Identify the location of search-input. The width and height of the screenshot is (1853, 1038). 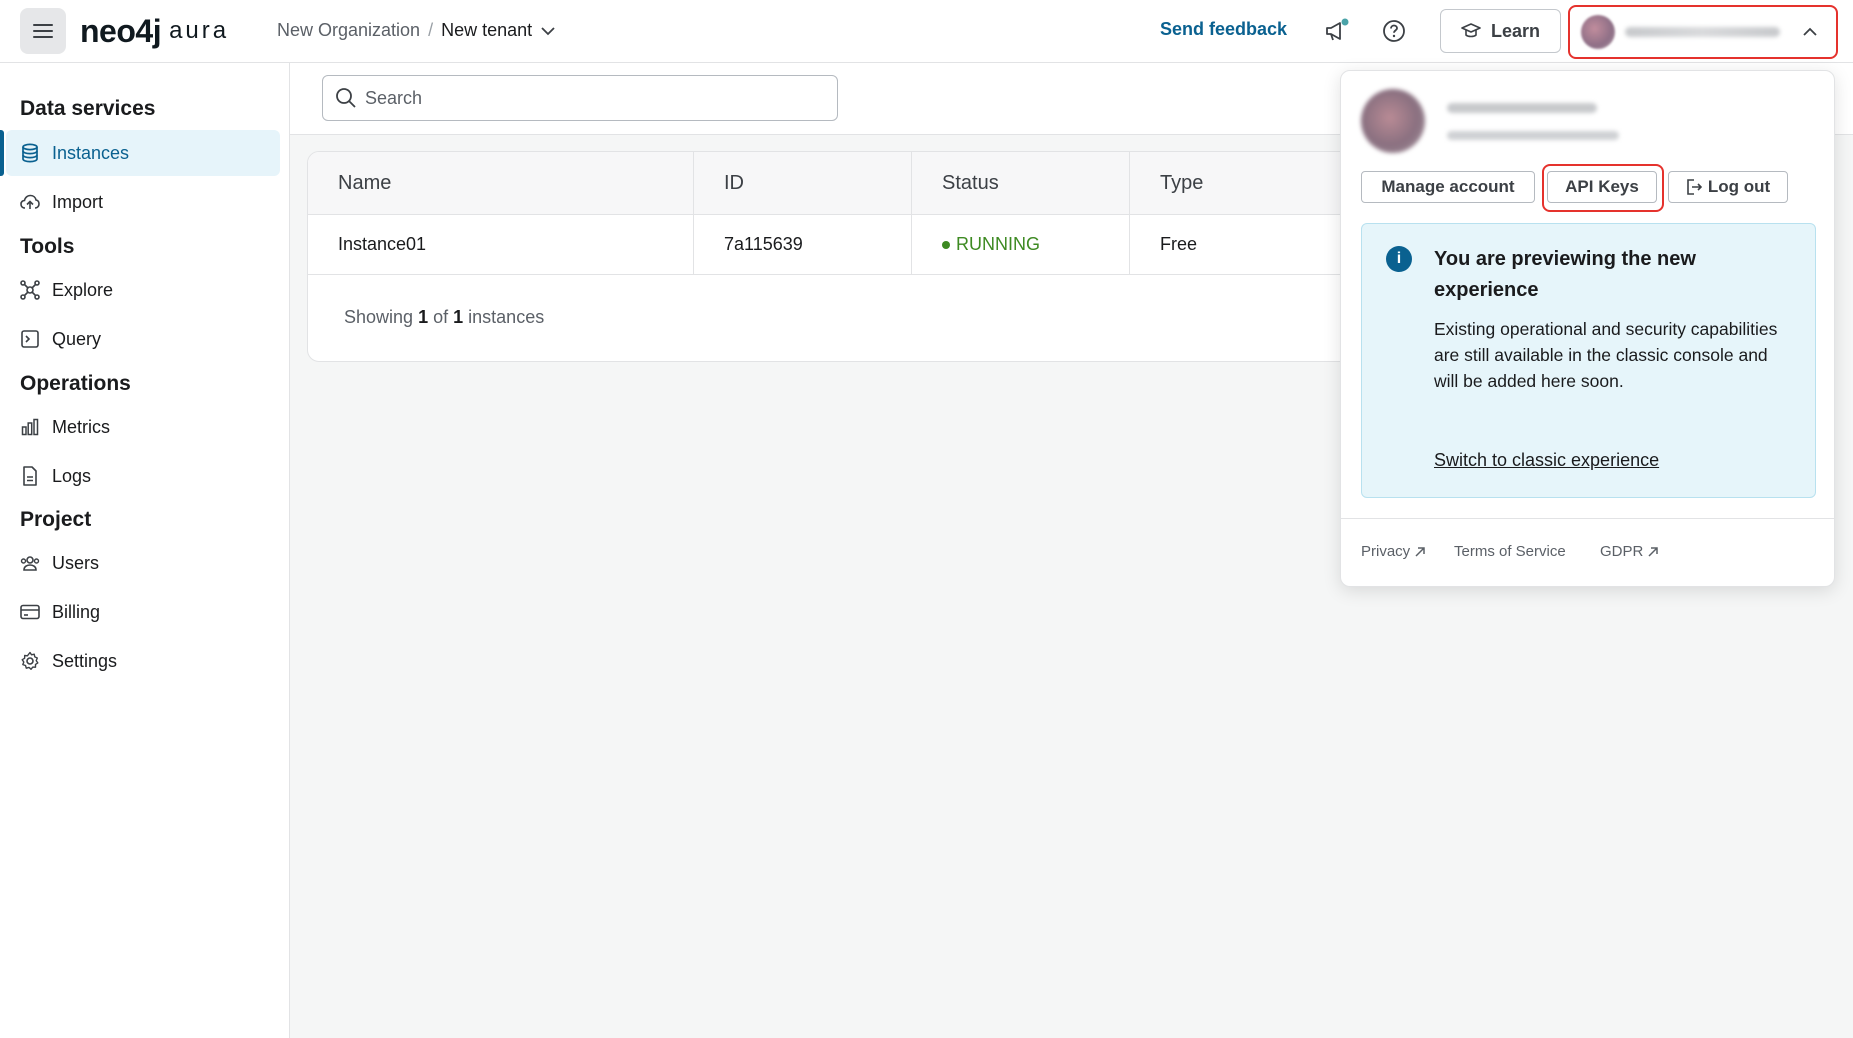
(585, 98).